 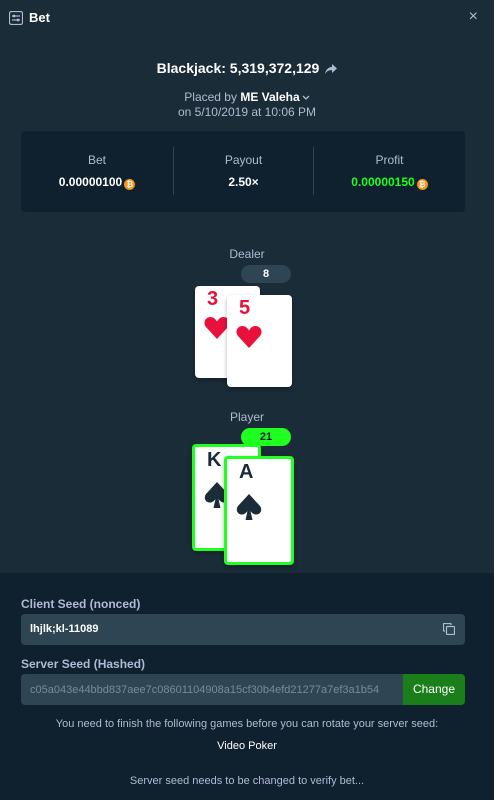 What do you see at coordinates (269, 97) in the screenshot?
I see `user-link: ME Valeha` at bounding box center [269, 97].